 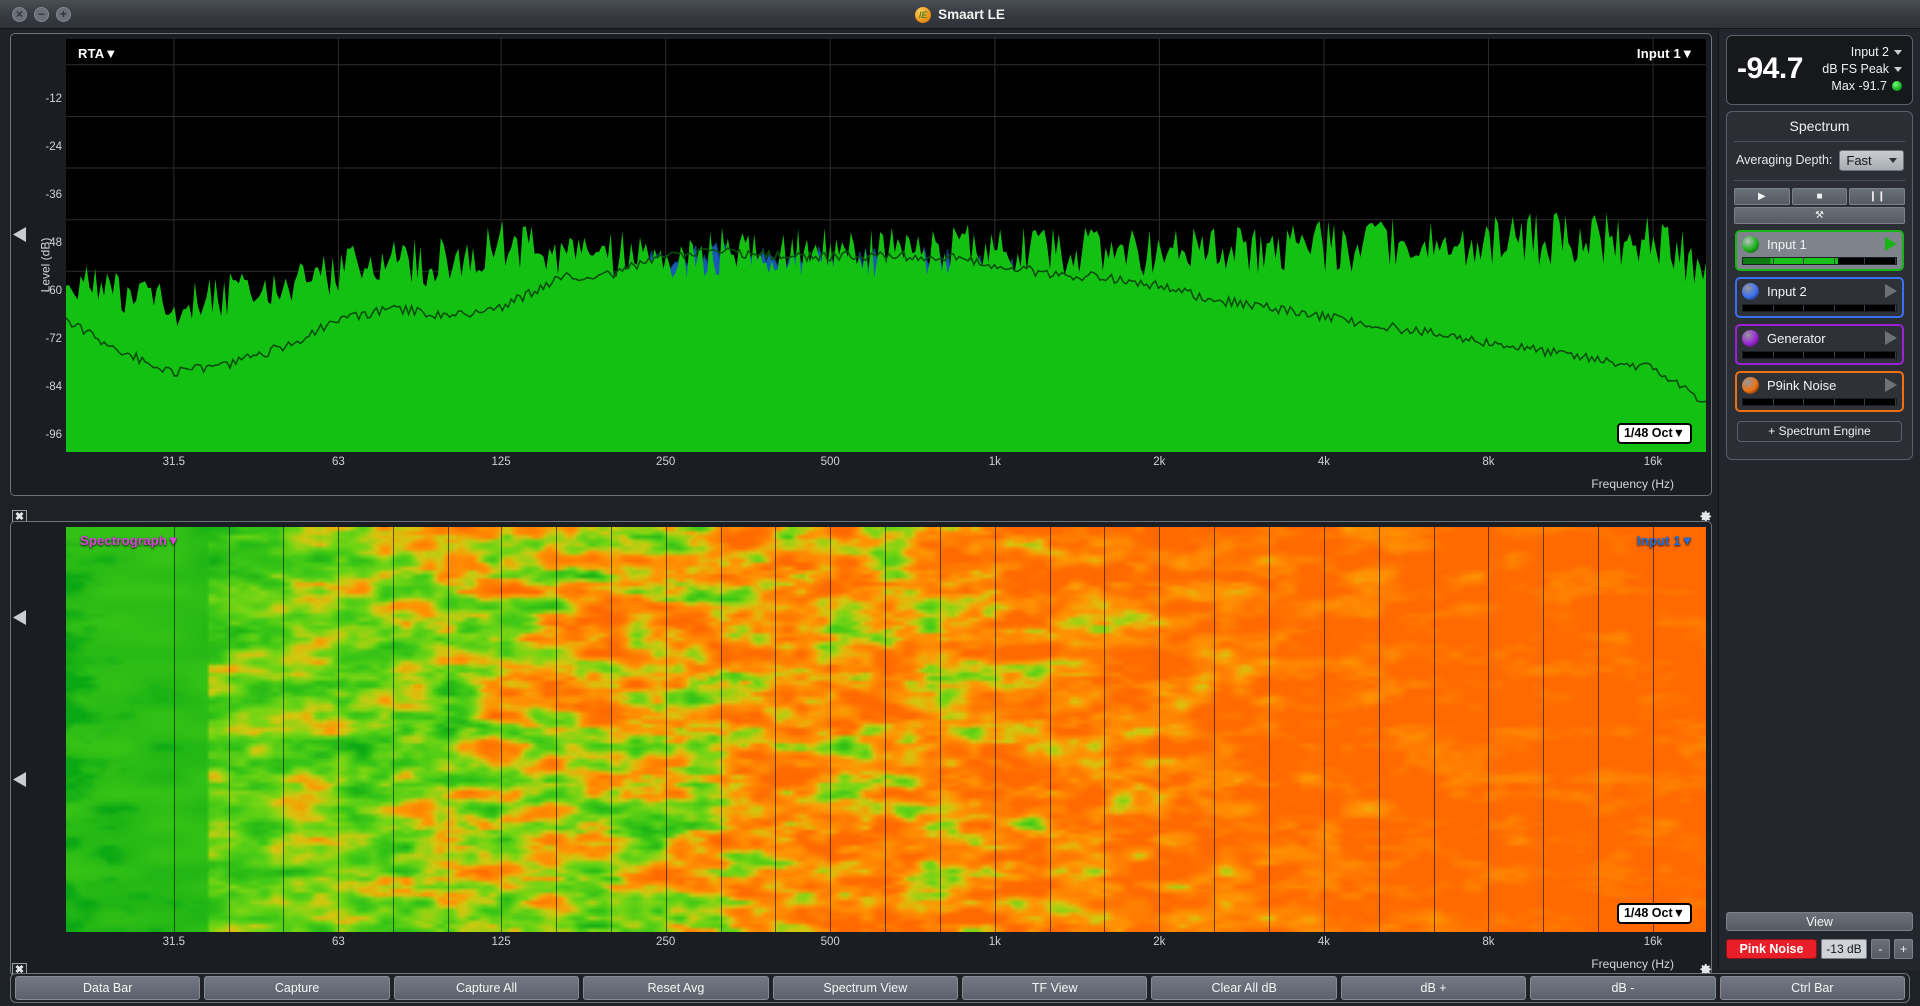 I want to click on spectrograph-source-dropdown: Input 1▼, so click(x=1665, y=540).